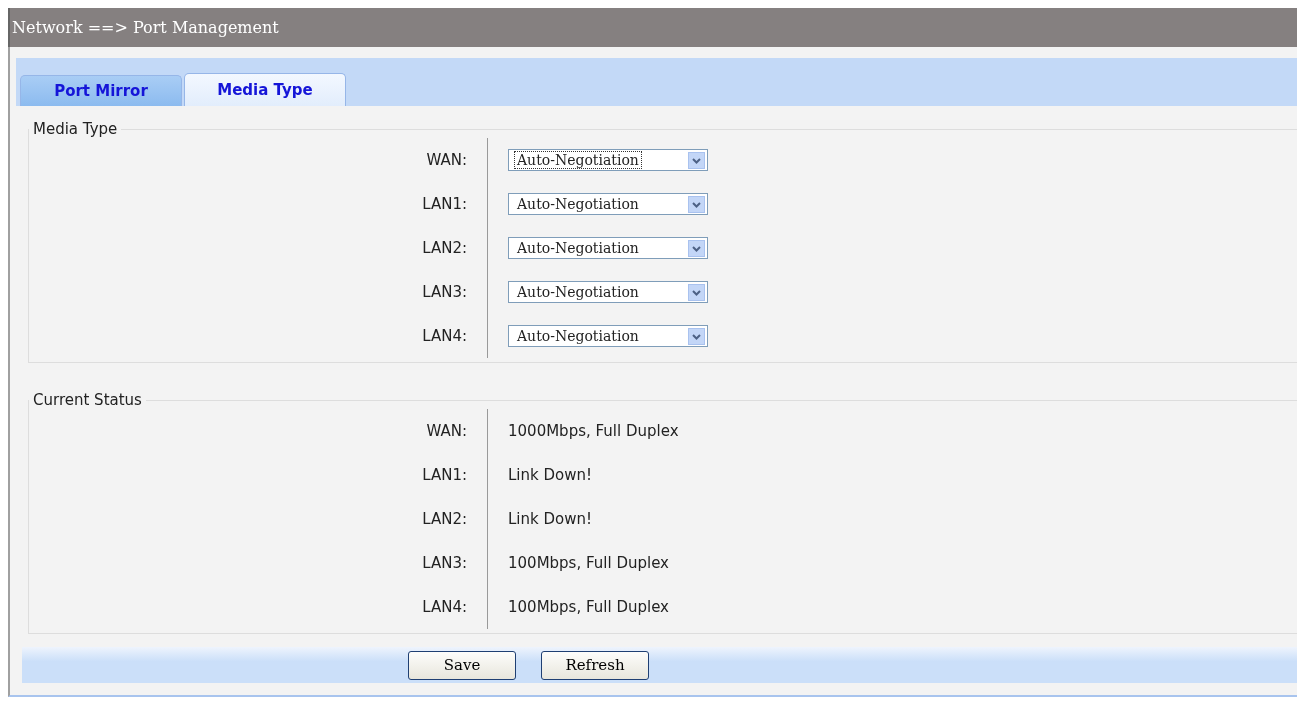 The height and width of the screenshot is (711, 1297). Describe the element at coordinates (593, 431) in the screenshot. I see `port-status: 1000Mbps, Full Duplex` at that location.